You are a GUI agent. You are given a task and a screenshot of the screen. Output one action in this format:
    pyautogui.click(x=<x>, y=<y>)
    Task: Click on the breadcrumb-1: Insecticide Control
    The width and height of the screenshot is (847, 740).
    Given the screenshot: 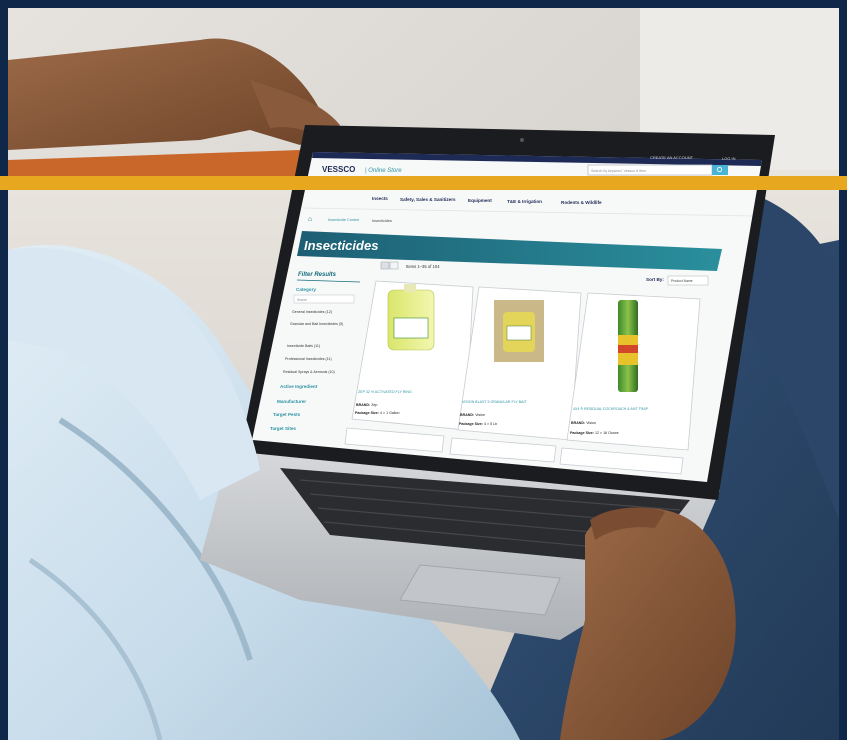 What is the action you would take?
    pyautogui.click(x=343, y=220)
    